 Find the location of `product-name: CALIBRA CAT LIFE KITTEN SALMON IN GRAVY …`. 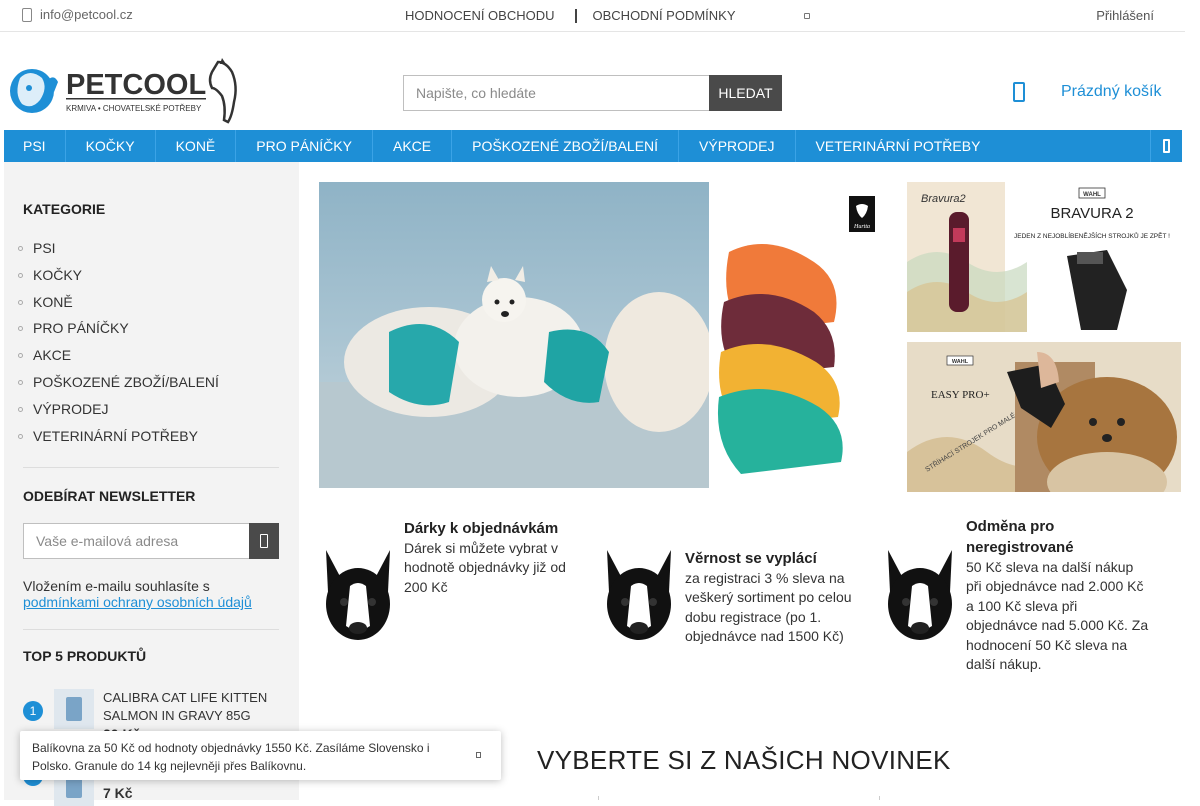

product-name: CALIBRA CAT LIFE KITTEN SALMON IN GRAVY … is located at coordinates (188, 707).